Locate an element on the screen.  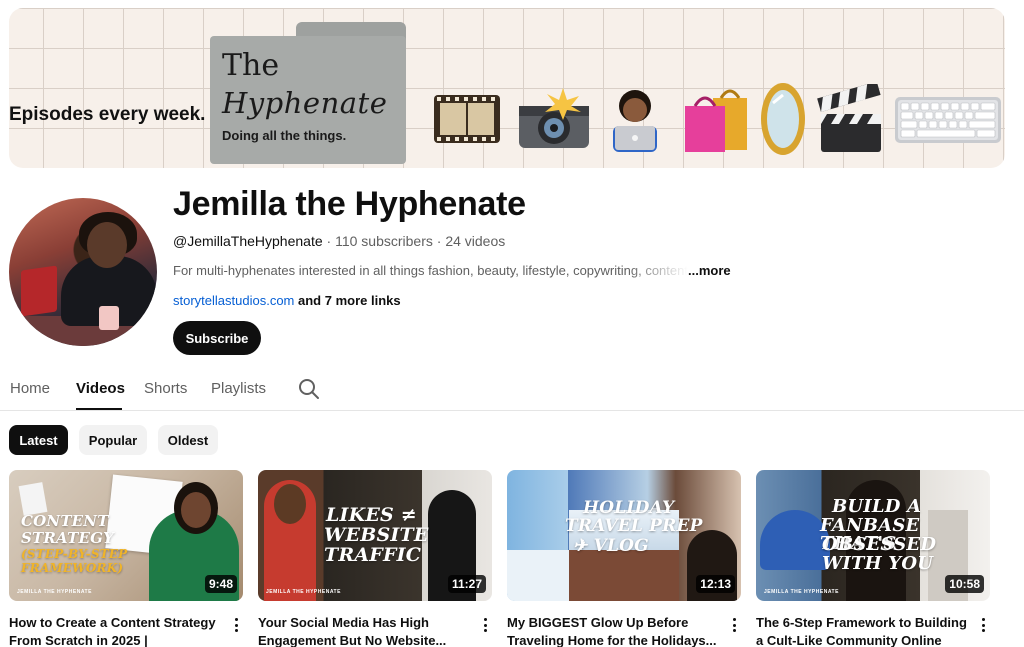
chip-popular: Popular is located at coordinates (113, 440).